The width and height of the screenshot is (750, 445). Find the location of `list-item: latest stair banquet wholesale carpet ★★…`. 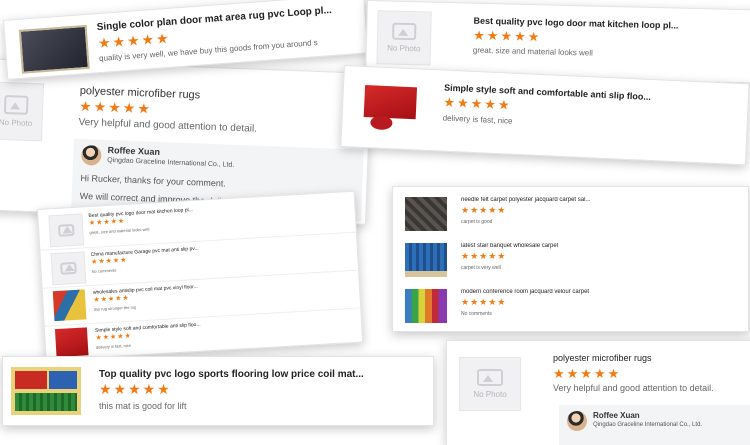

list-item: latest stair banquet wholesale carpet ★★… is located at coordinates (570, 260).